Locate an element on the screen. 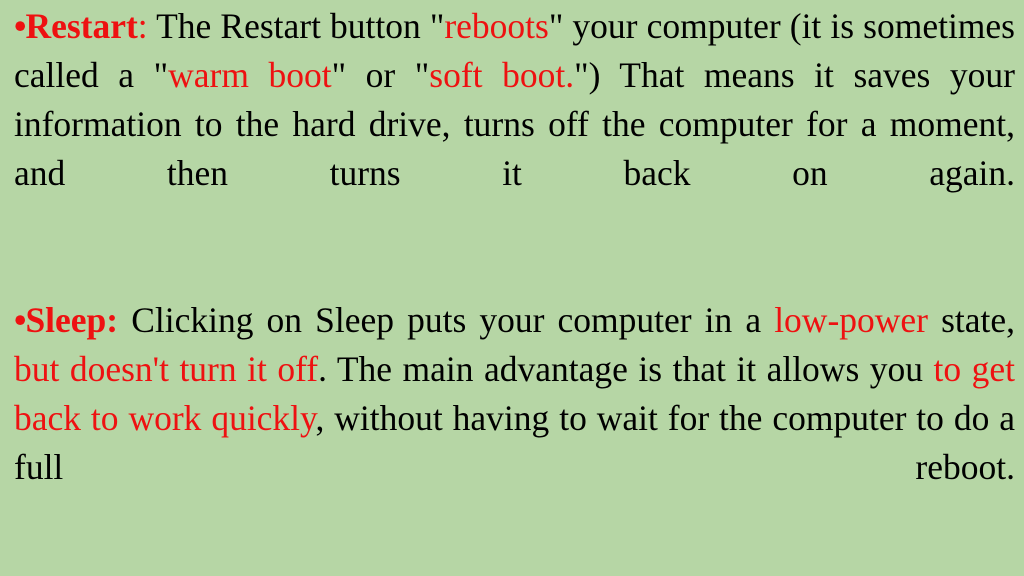  sleep-run-4-but-doesnt-turn-it-off: but doesn't turn it off is located at coordinates (166, 369).